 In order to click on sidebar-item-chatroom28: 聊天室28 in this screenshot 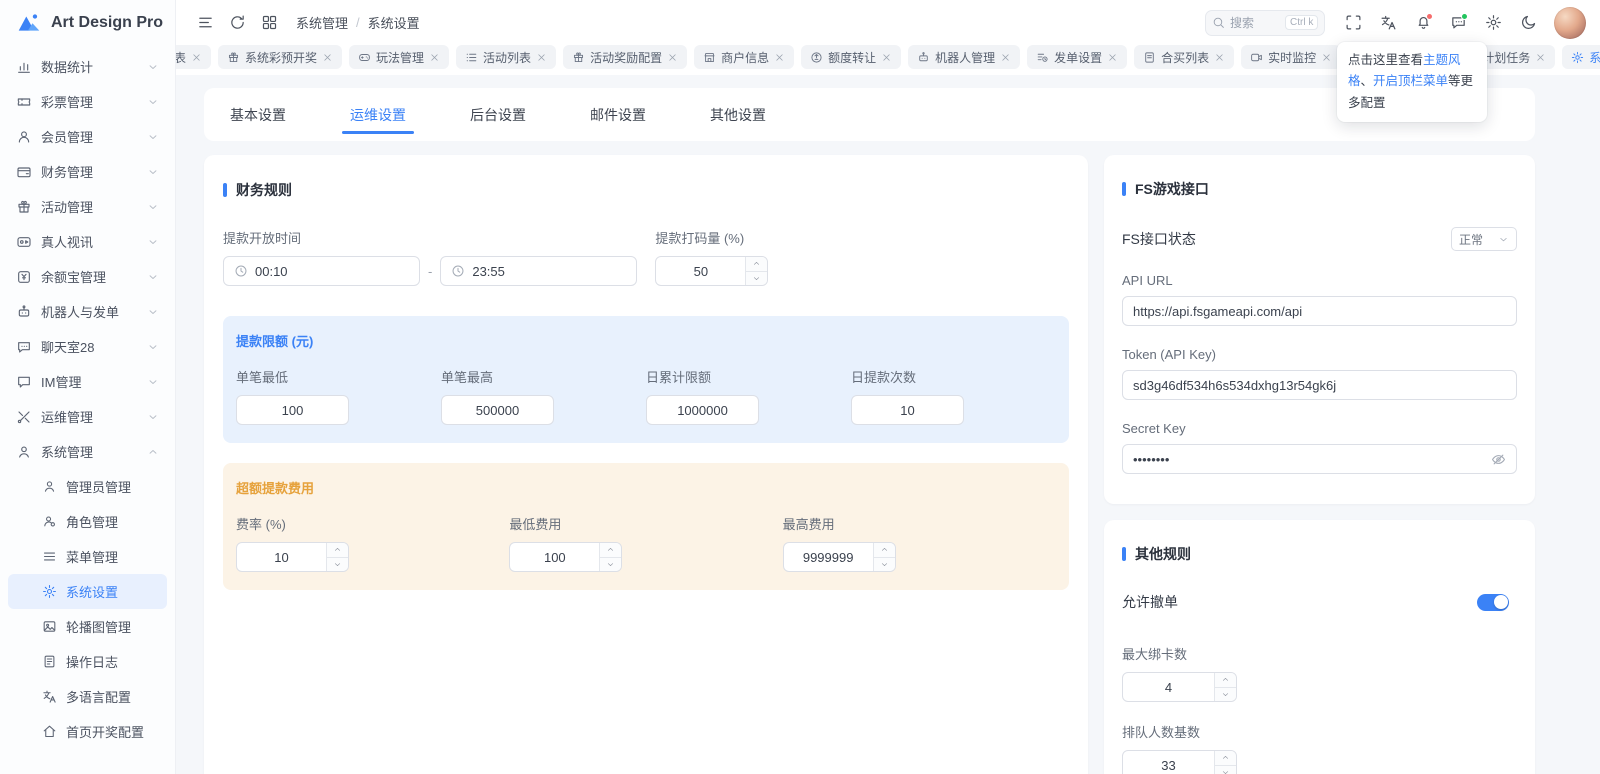, I will do `click(87, 346)`.